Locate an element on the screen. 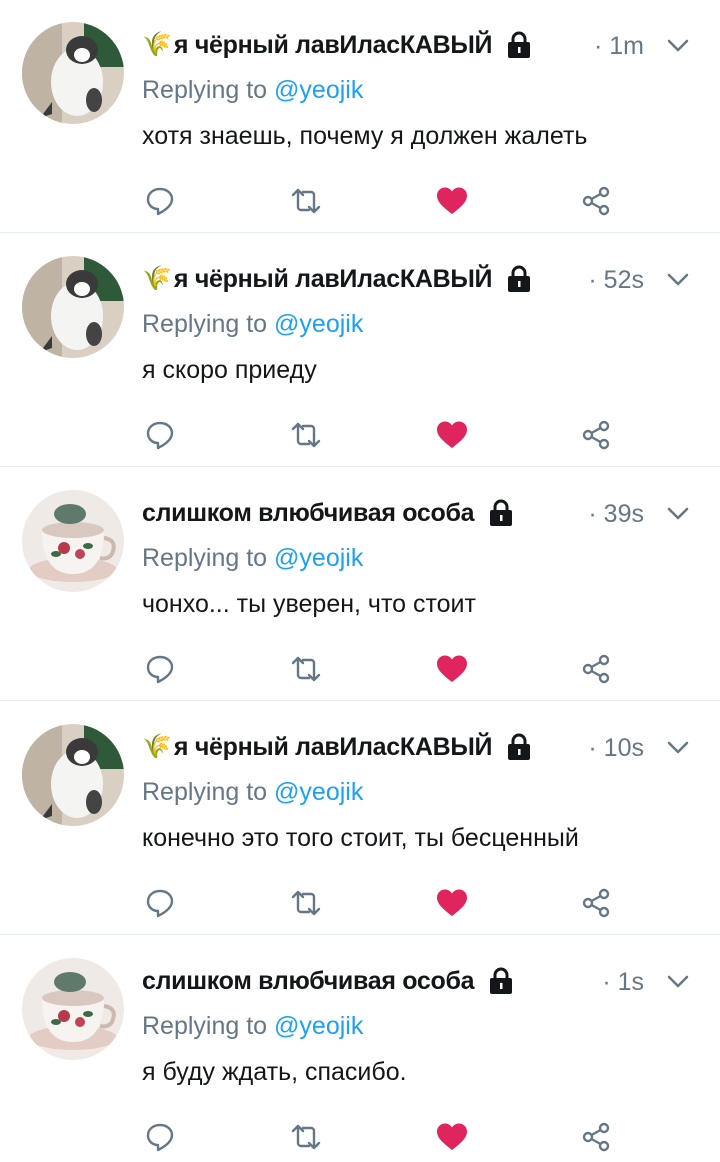 This screenshot has width=720, height=1162. tweet-text: конечно это того стоит, ты бесценный is located at coordinates (360, 838).